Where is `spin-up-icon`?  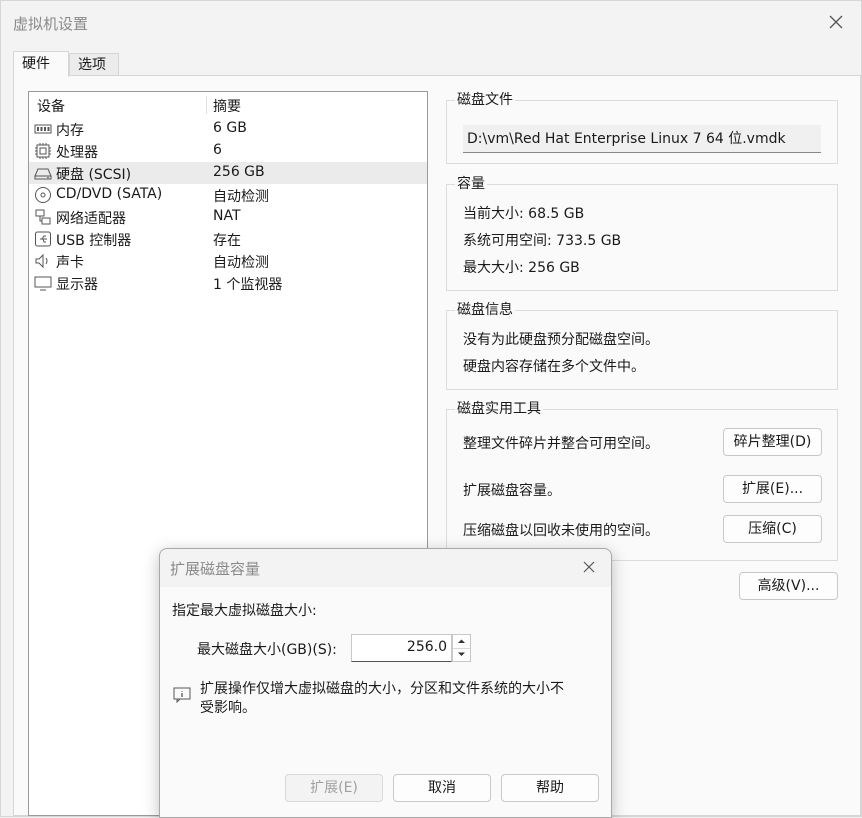 spin-up-icon is located at coordinates (461, 642).